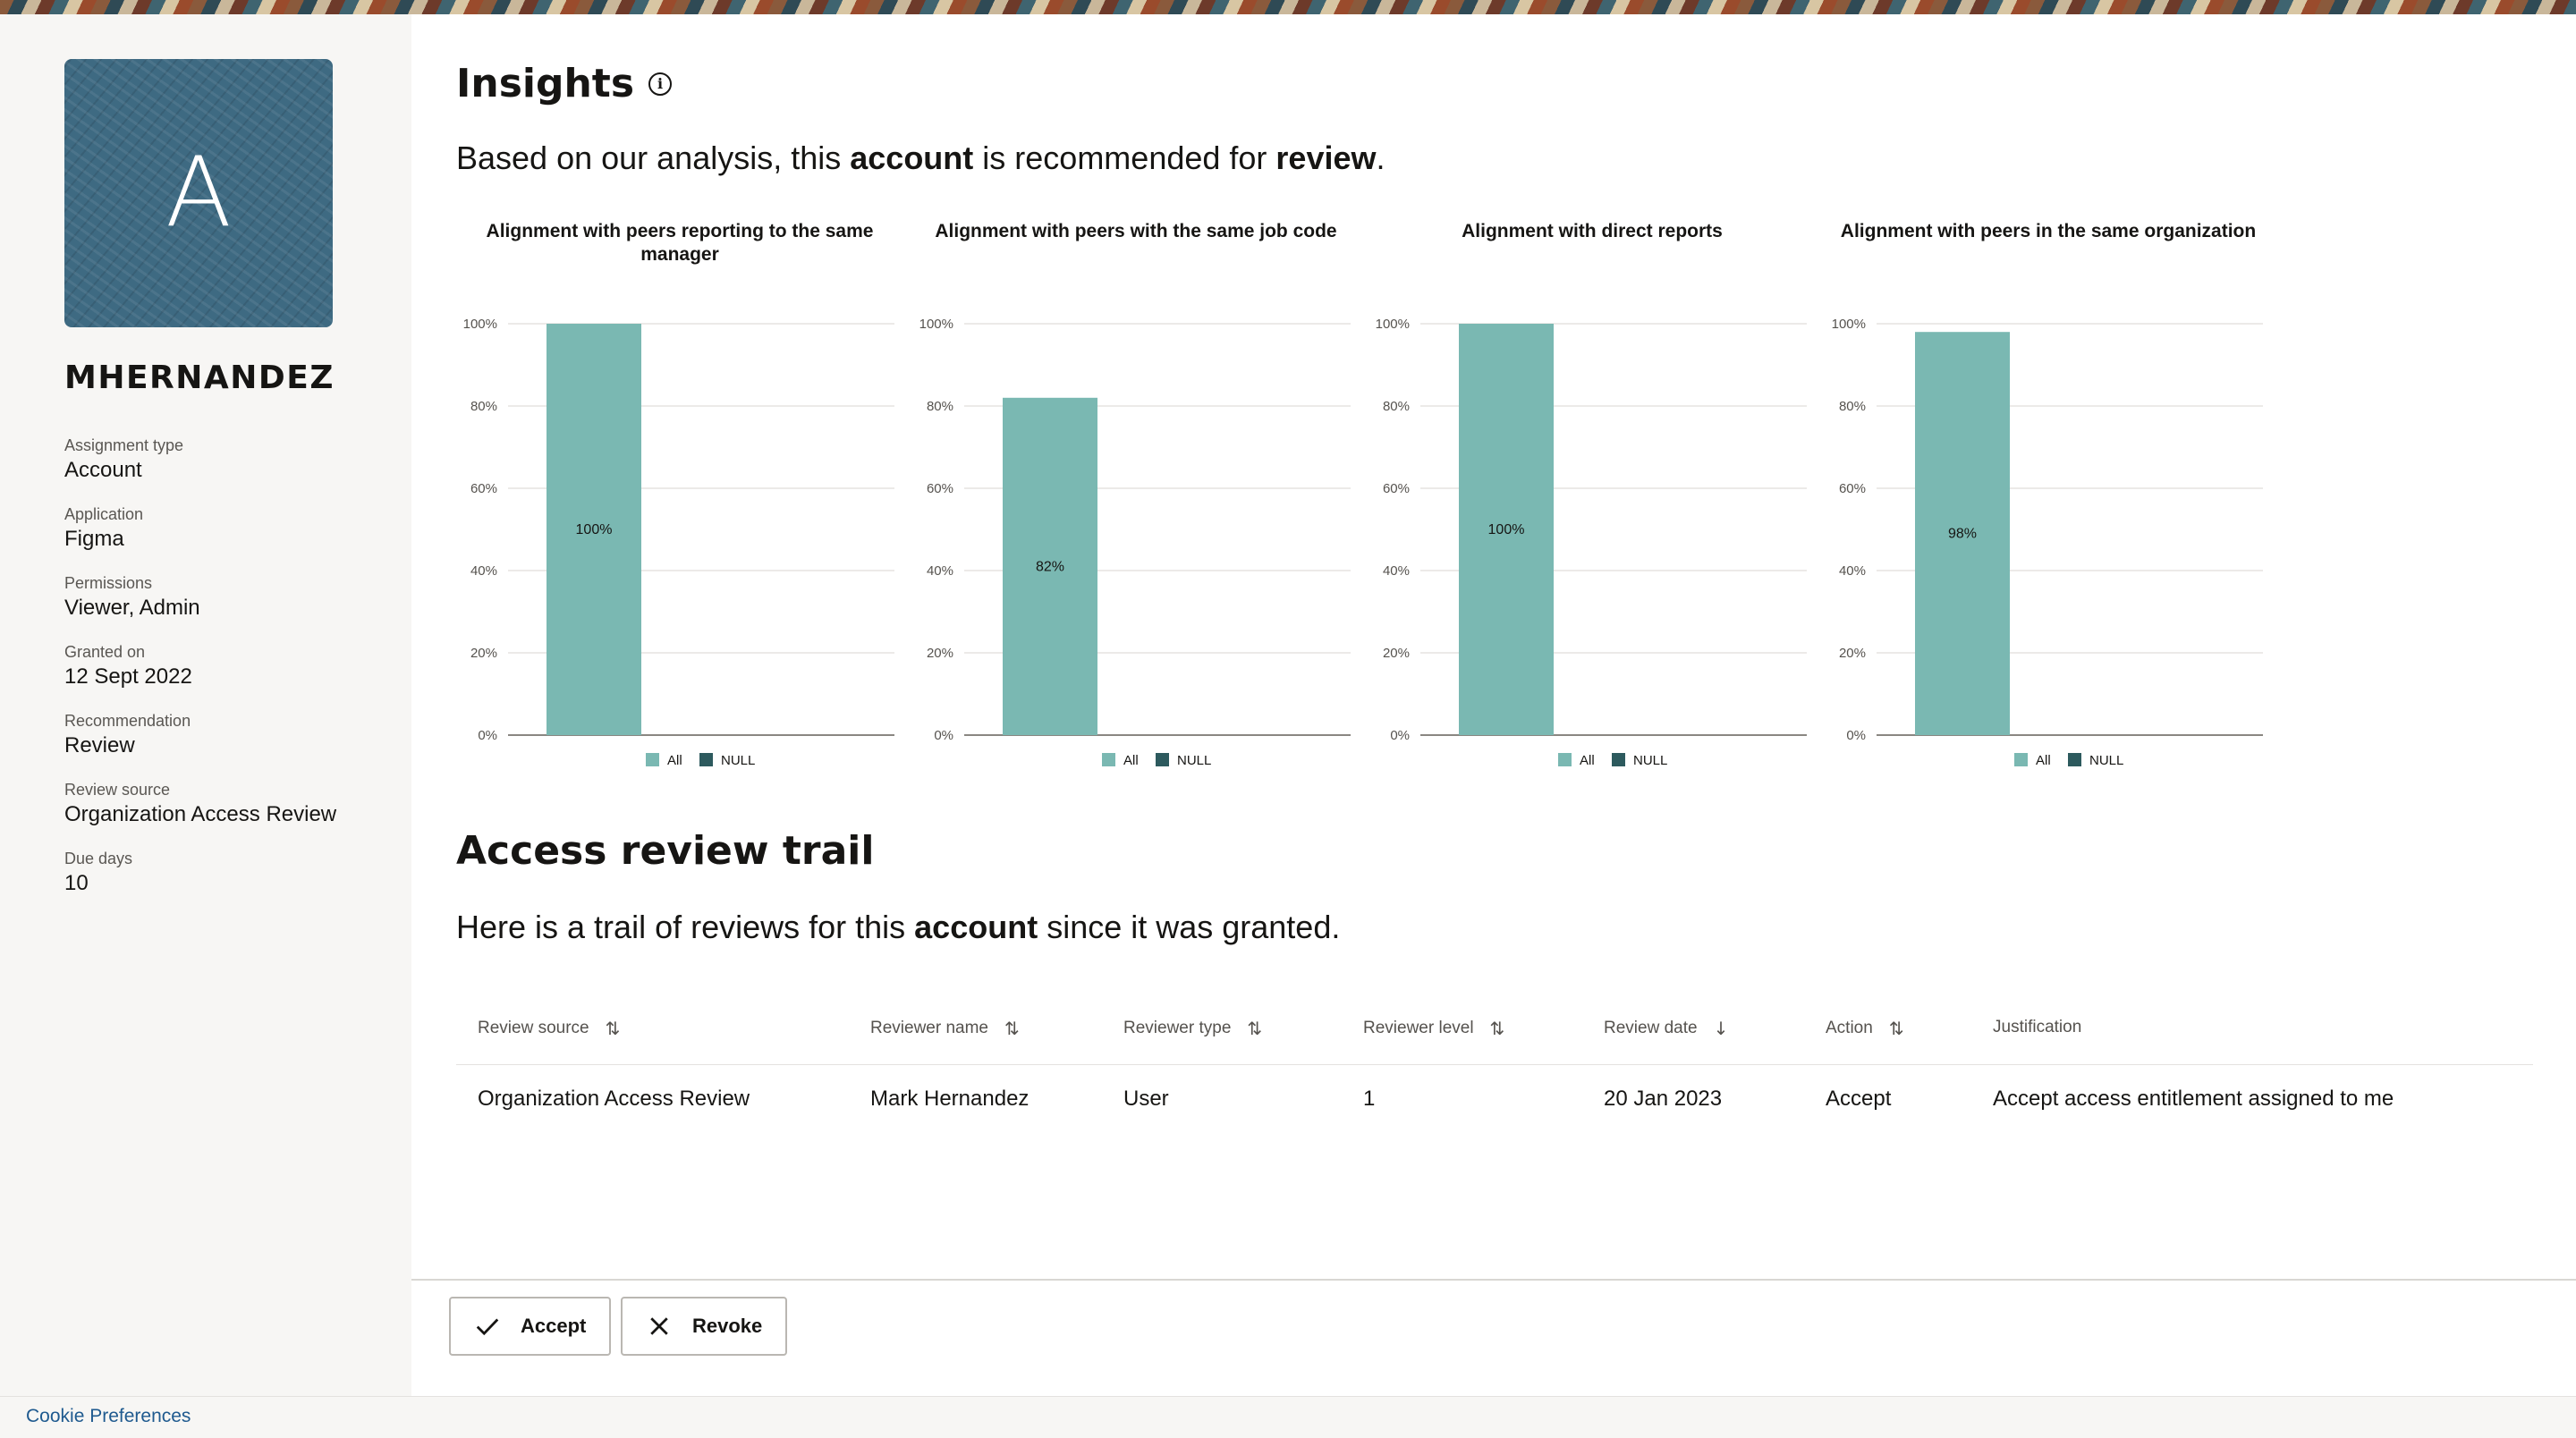 The width and height of the screenshot is (2576, 1438). What do you see at coordinates (216, 528) in the screenshot?
I see `field-application: Application Figma` at bounding box center [216, 528].